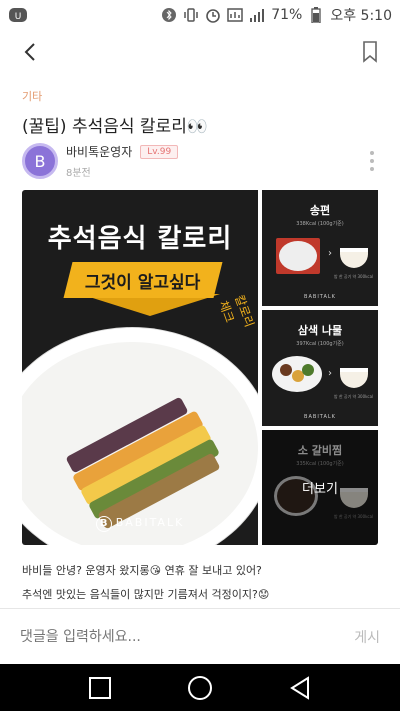 The image size is (400, 711). Describe the element at coordinates (257, 15) in the screenshot. I see `signal-icon` at that location.